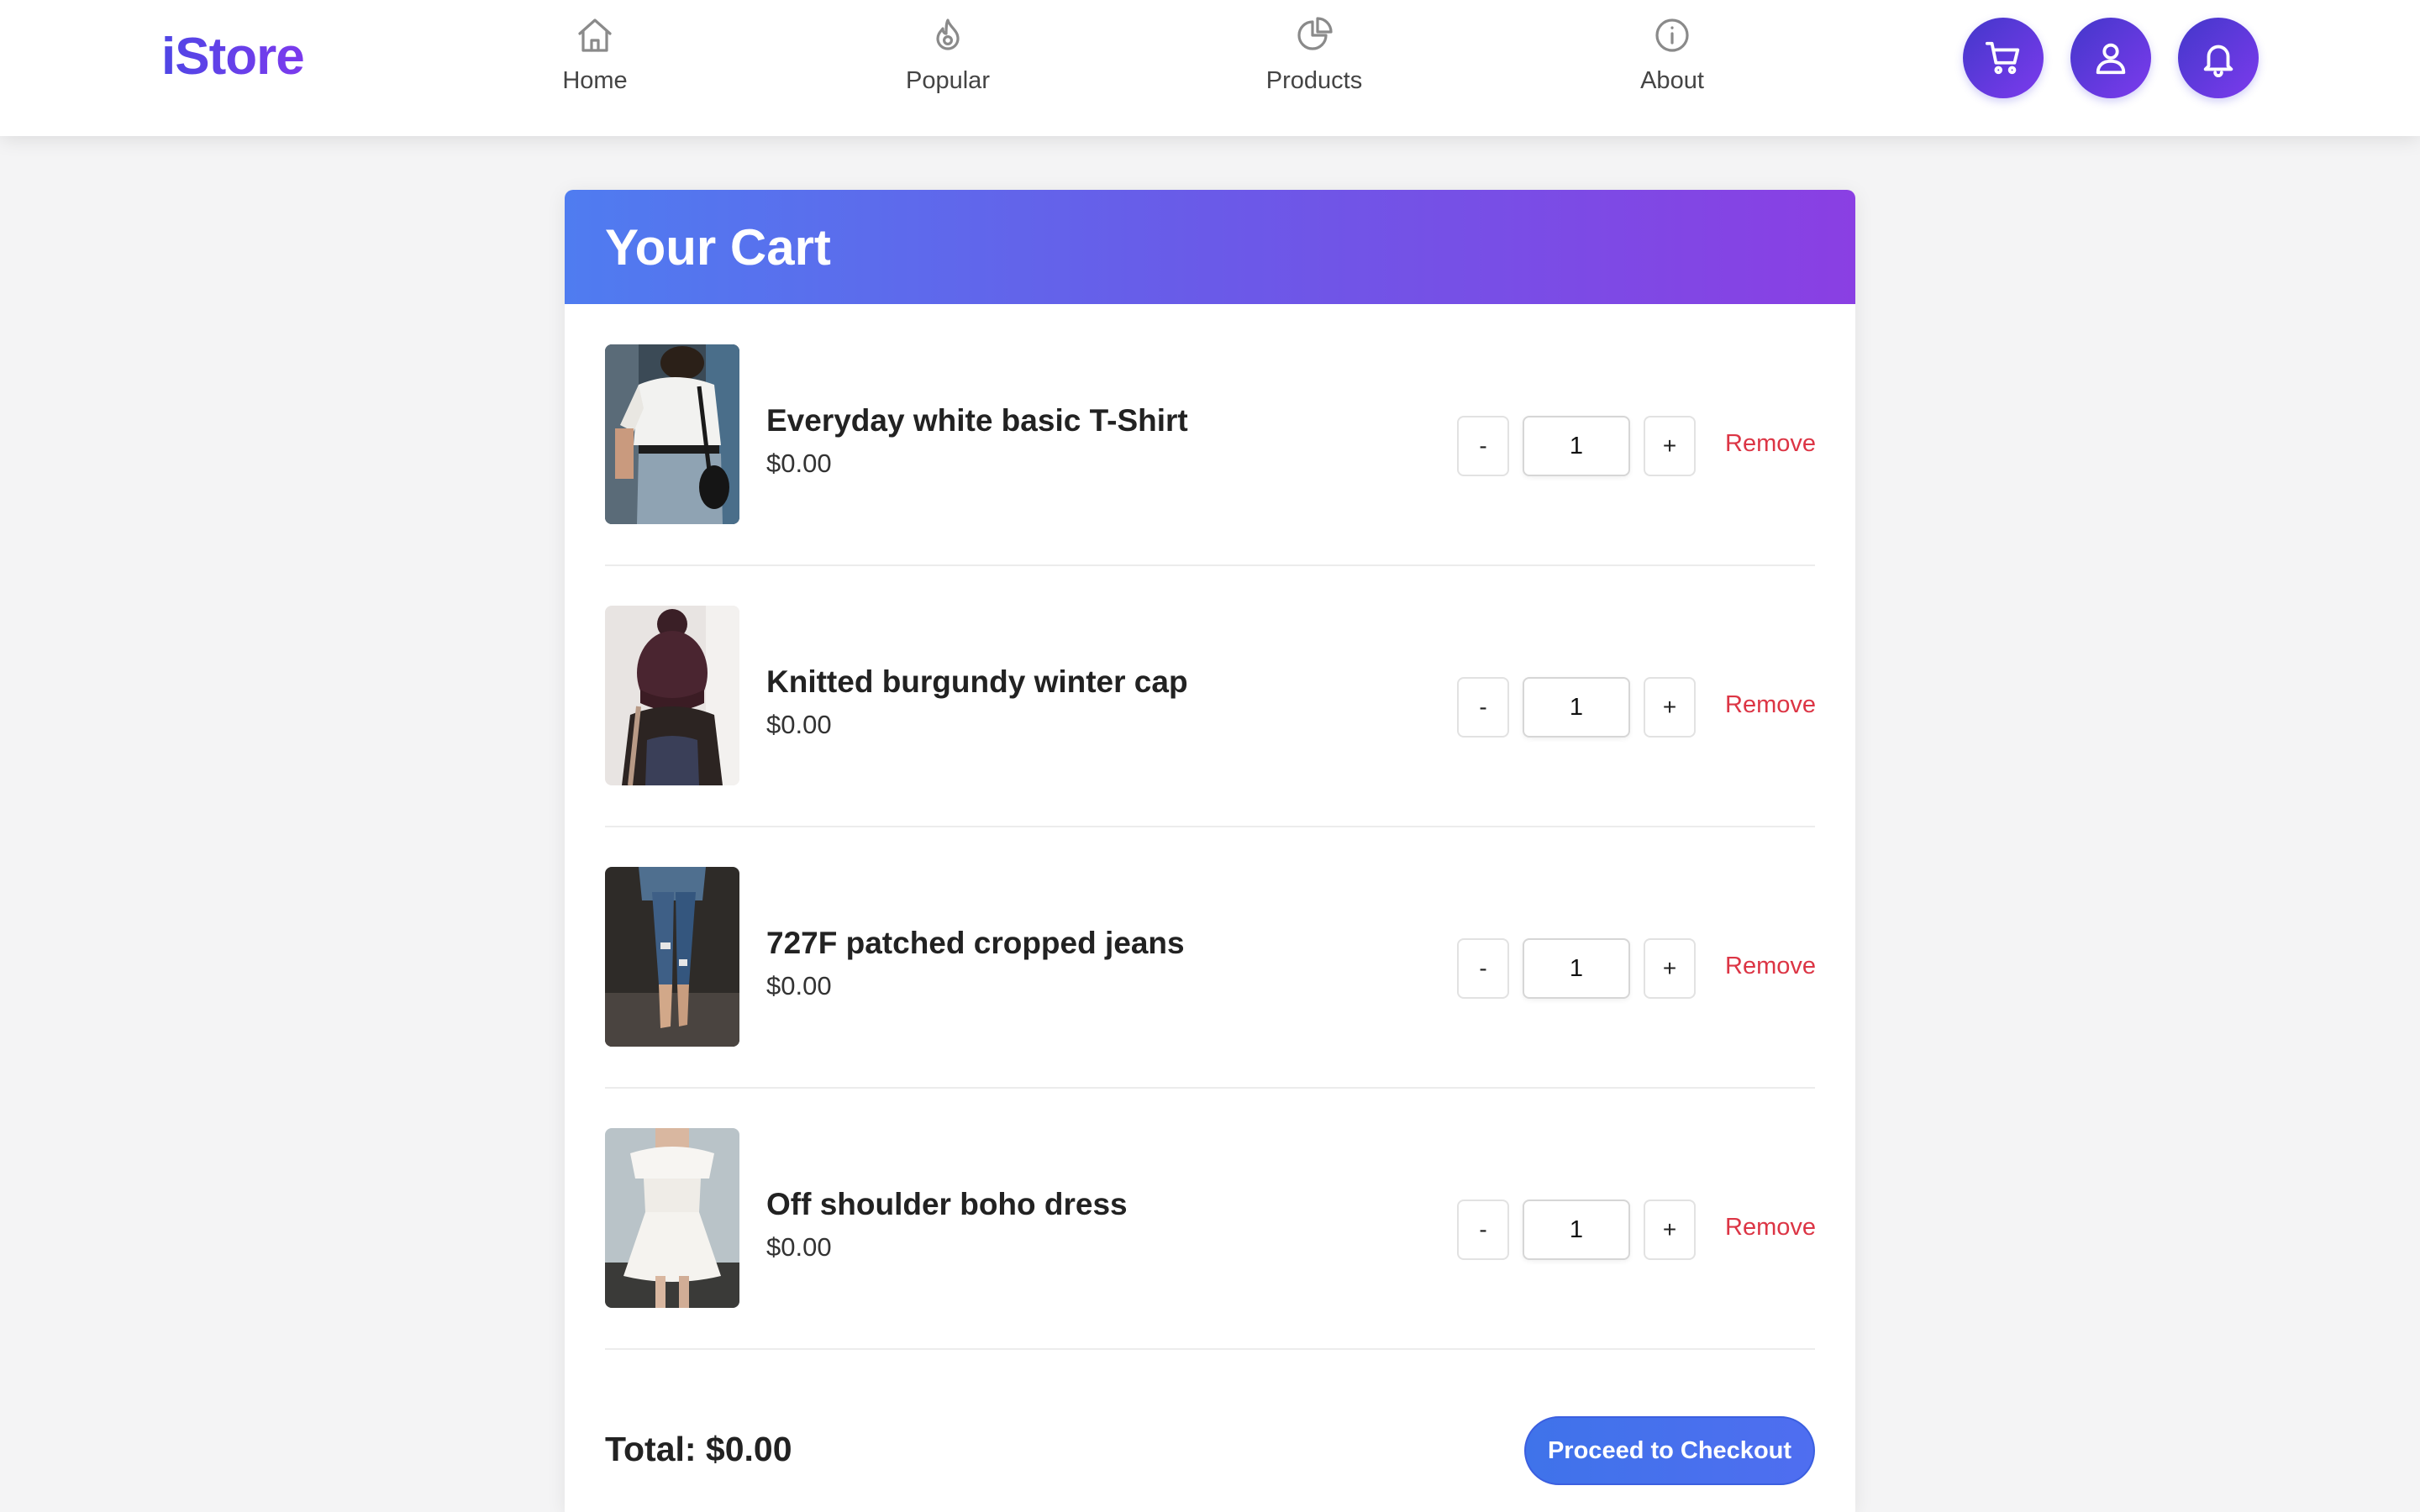 The width and height of the screenshot is (2420, 1512). What do you see at coordinates (1210, 247) in the screenshot?
I see `cart-header: Your Cart` at bounding box center [1210, 247].